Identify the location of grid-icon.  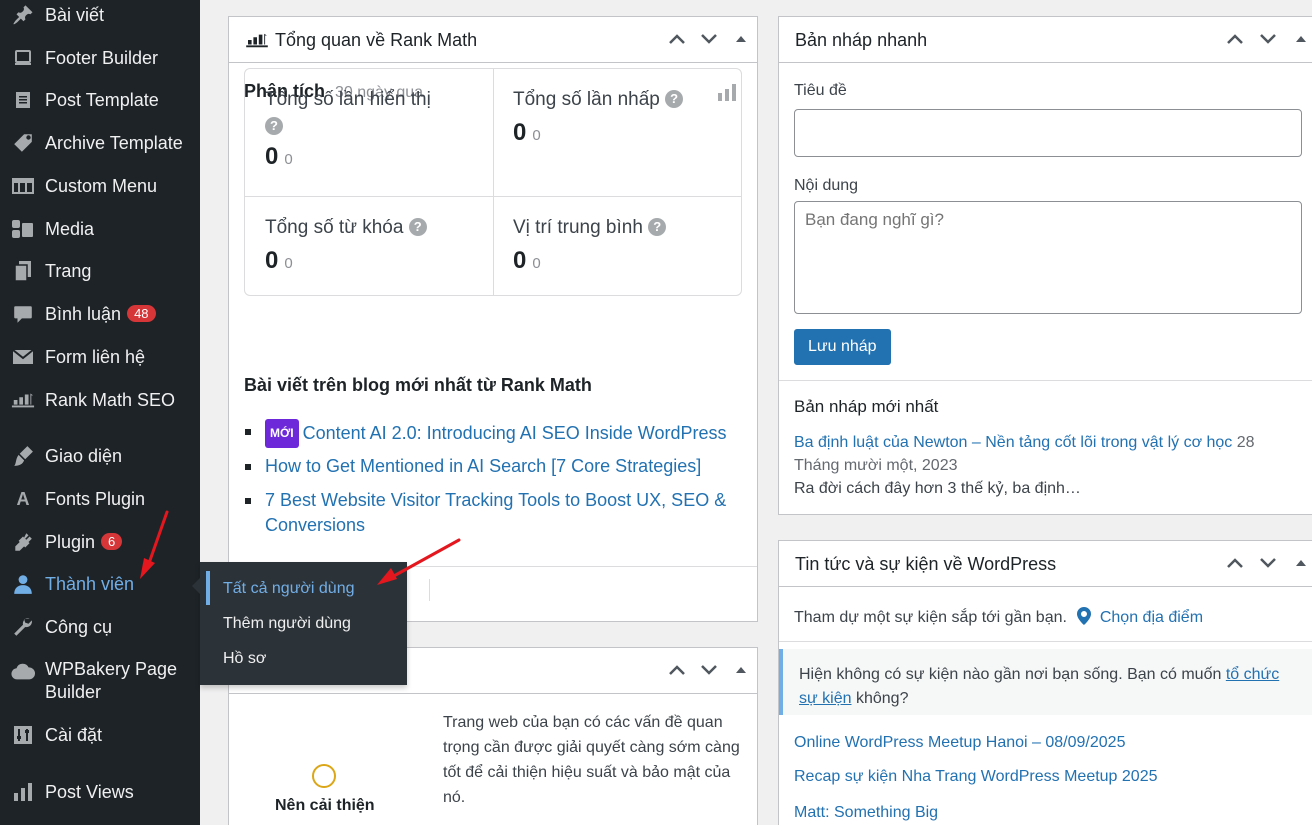
(23, 186).